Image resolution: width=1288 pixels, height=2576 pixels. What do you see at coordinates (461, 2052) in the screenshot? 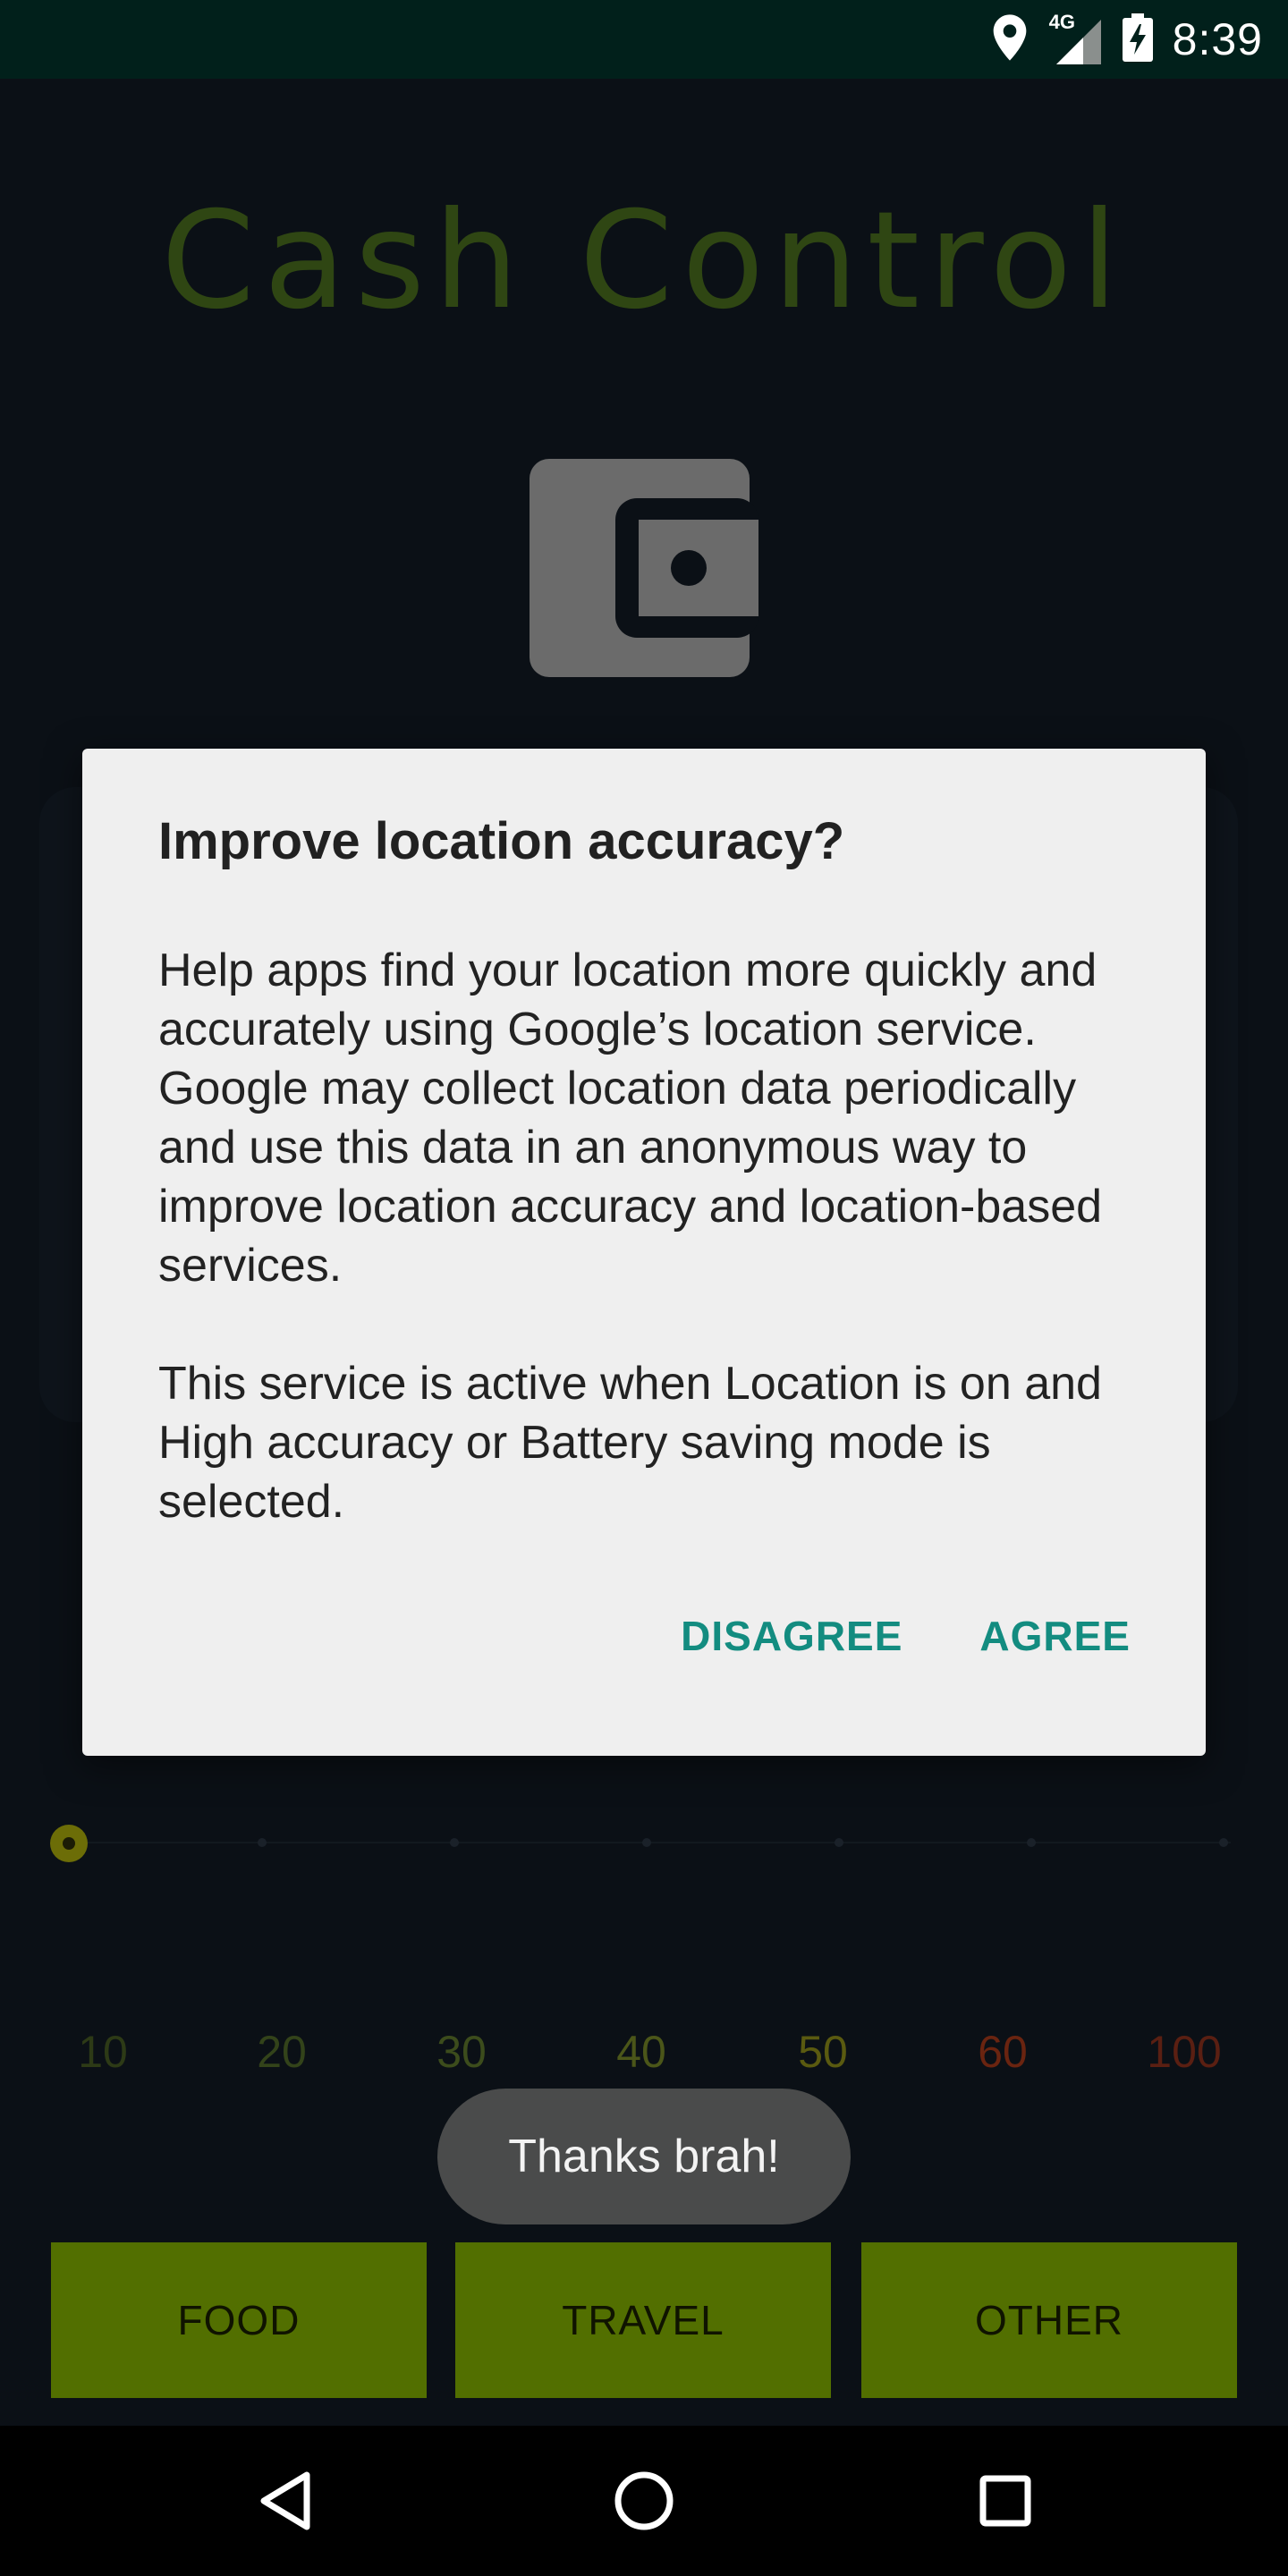
I see `scale-label: 30` at bounding box center [461, 2052].